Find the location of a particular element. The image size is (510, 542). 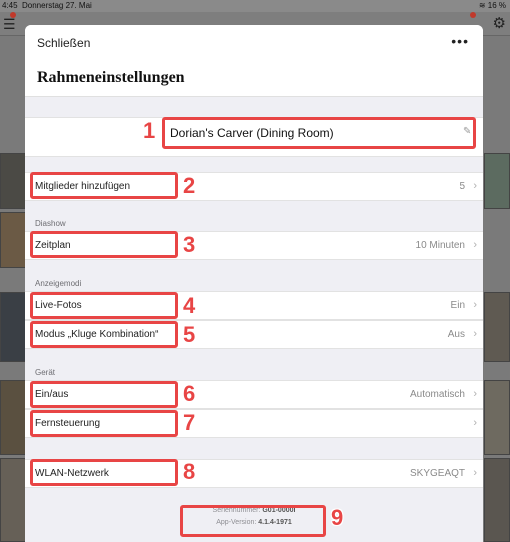

row-value: Automatisch is located at coordinates (437, 394).